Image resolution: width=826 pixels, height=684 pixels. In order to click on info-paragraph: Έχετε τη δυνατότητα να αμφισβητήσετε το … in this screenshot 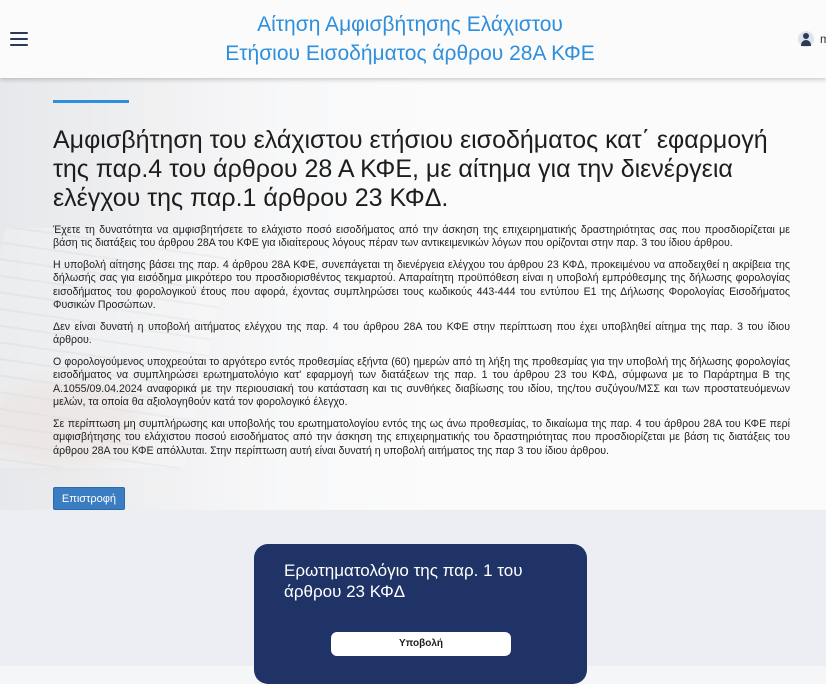, I will do `click(421, 237)`.